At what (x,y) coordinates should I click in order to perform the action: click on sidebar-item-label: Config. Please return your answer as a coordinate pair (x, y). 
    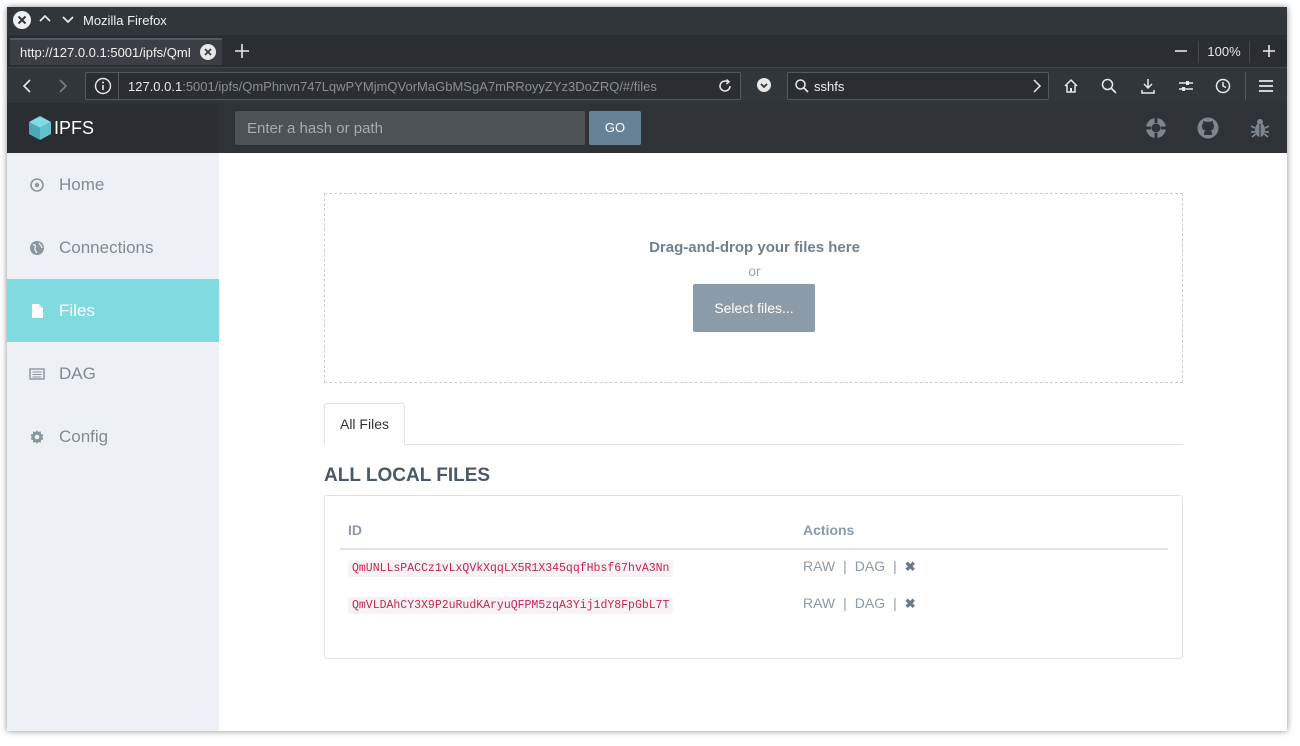
    Looking at the image, I should click on (84, 436).